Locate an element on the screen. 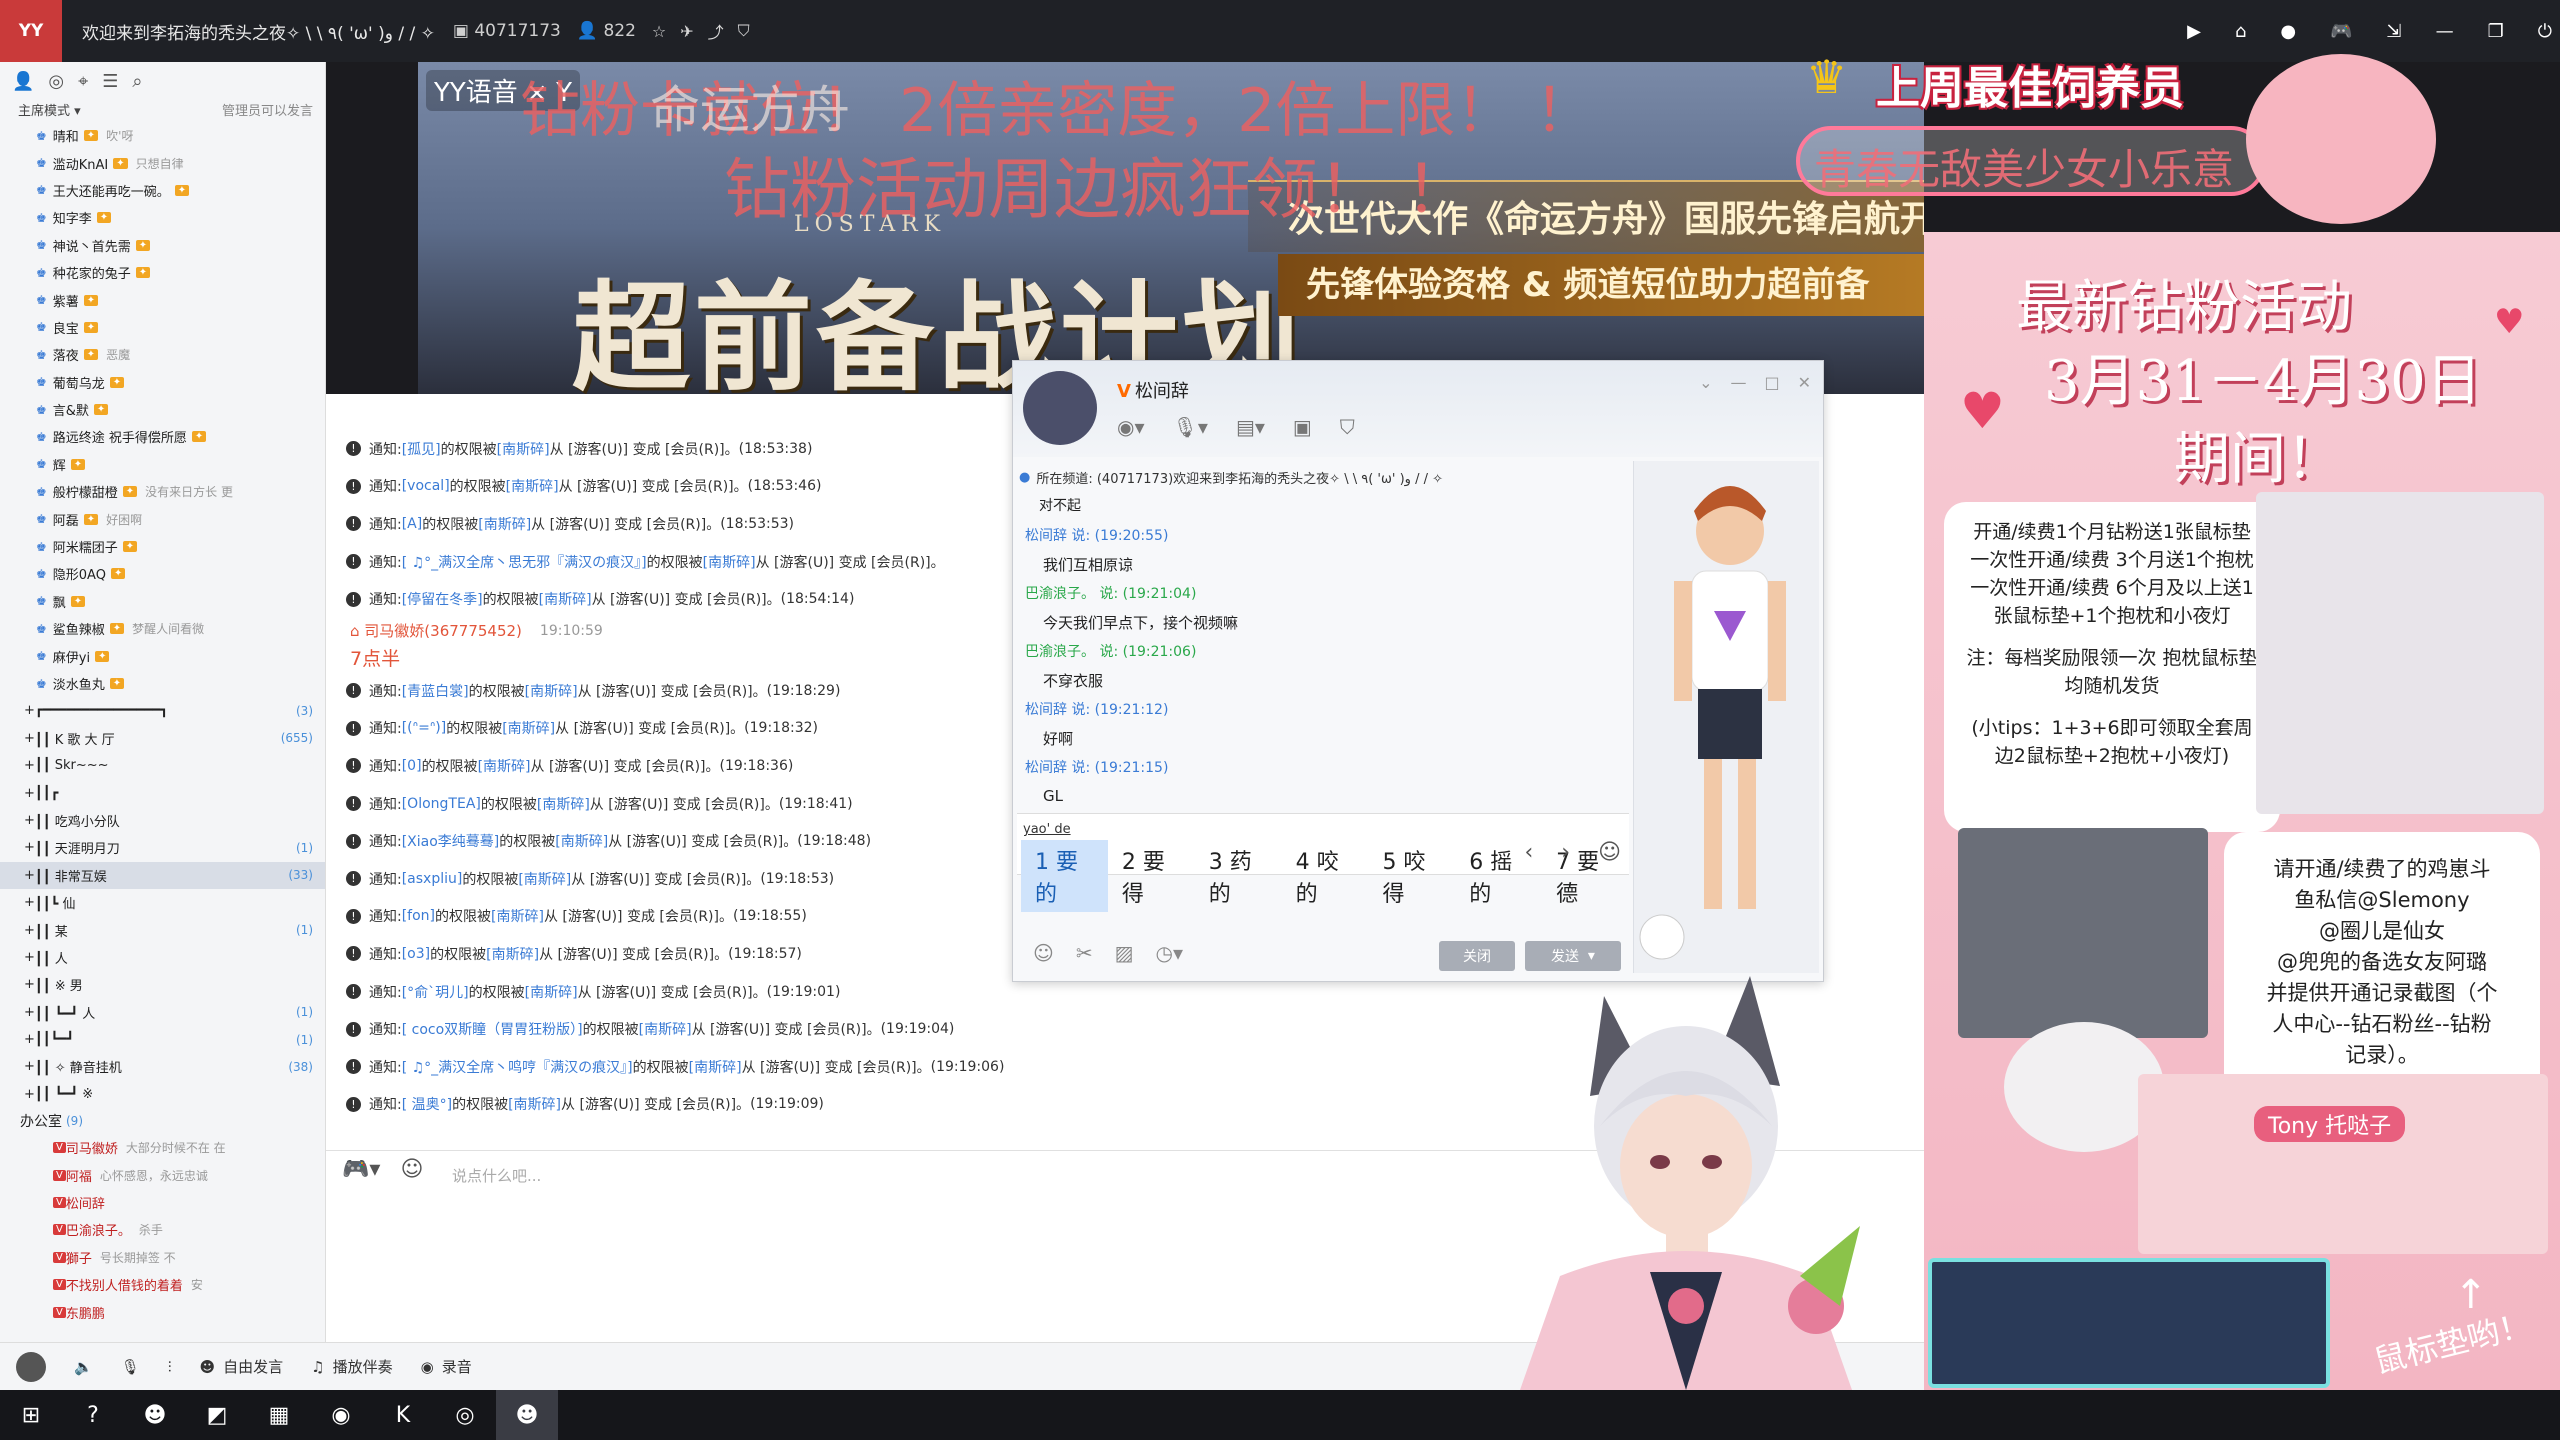  clock-icon: ◷▾ is located at coordinates (1170, 953).